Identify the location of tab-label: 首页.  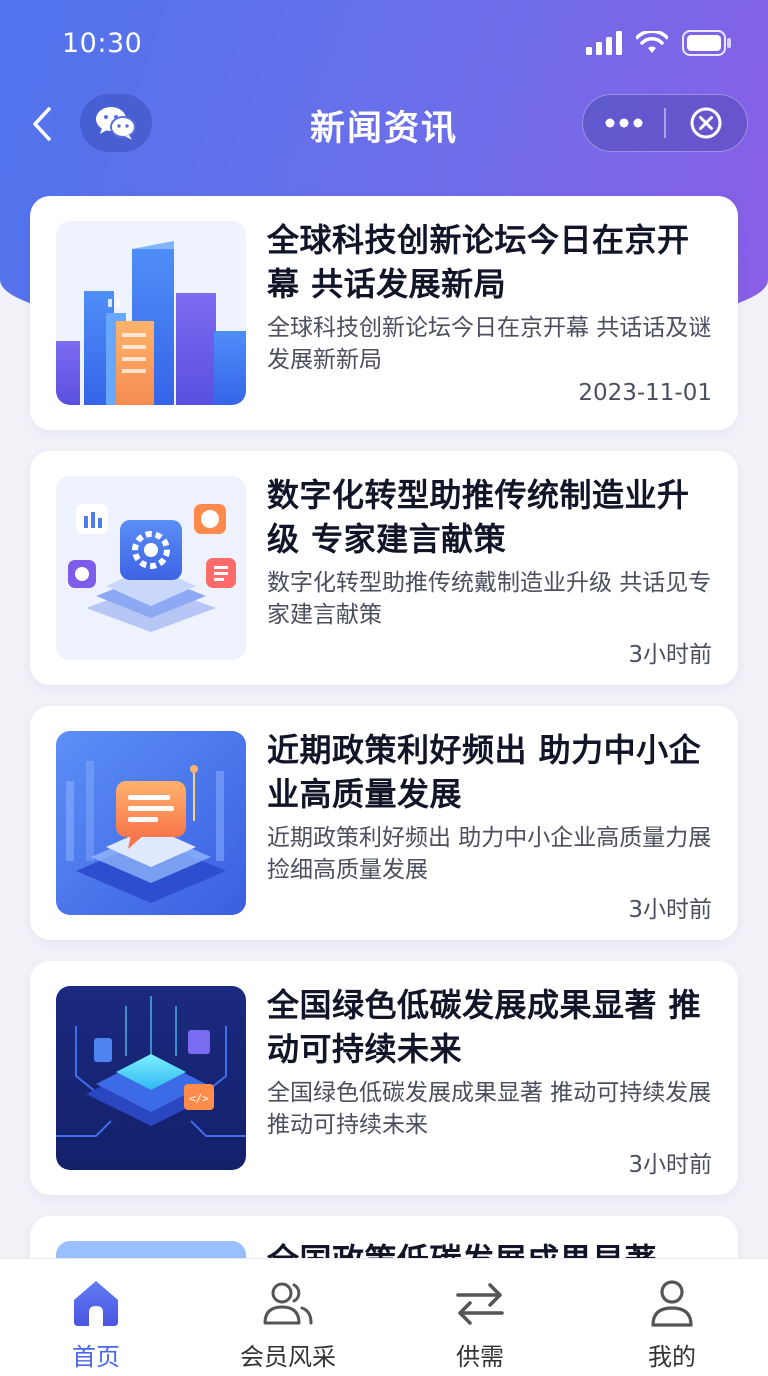
(96, 1357).